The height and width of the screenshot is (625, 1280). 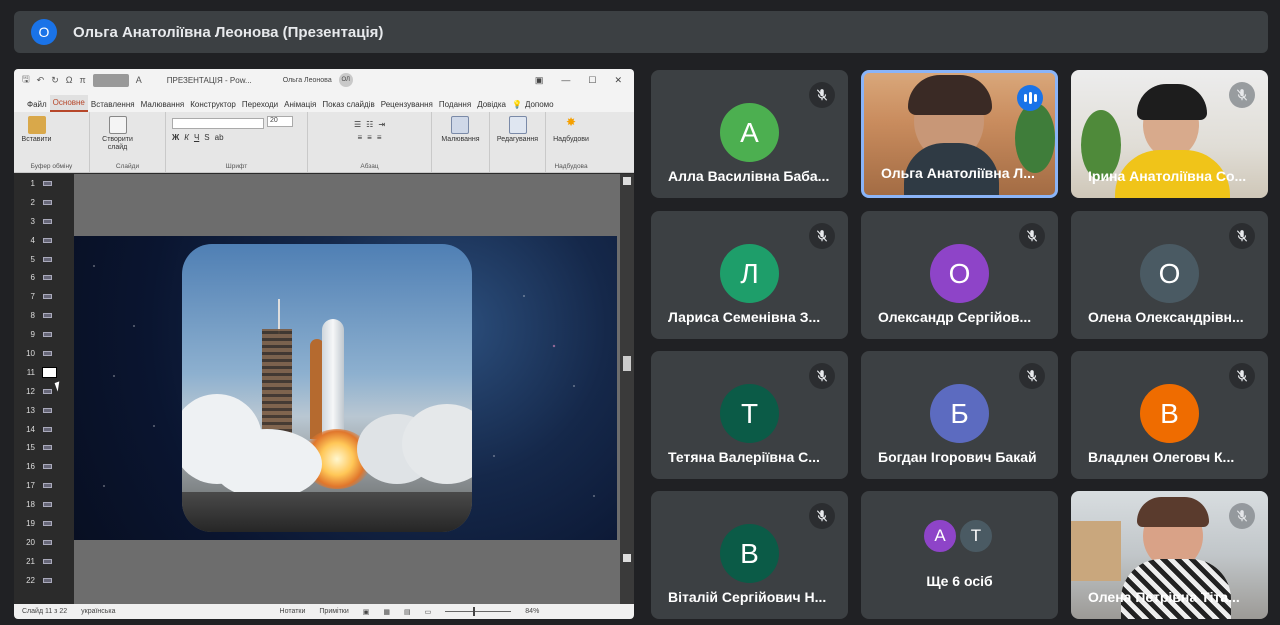 What do you see at coordinates (118, 133) in the screenshot?
I see `new-slide-button: Створити слайд` at bounding box center [118, 133].